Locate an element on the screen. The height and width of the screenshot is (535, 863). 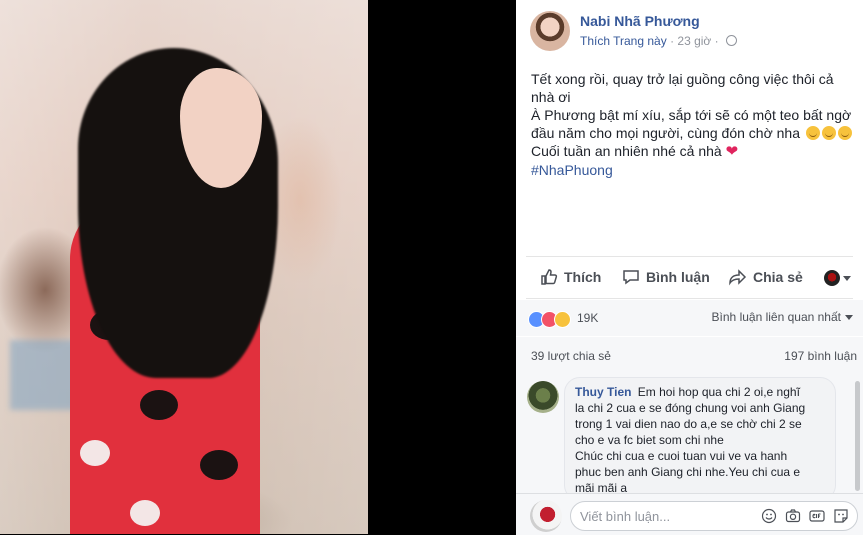
comment-line: cho e va fc biet som chi nhe is located at coordinates (649, 440).